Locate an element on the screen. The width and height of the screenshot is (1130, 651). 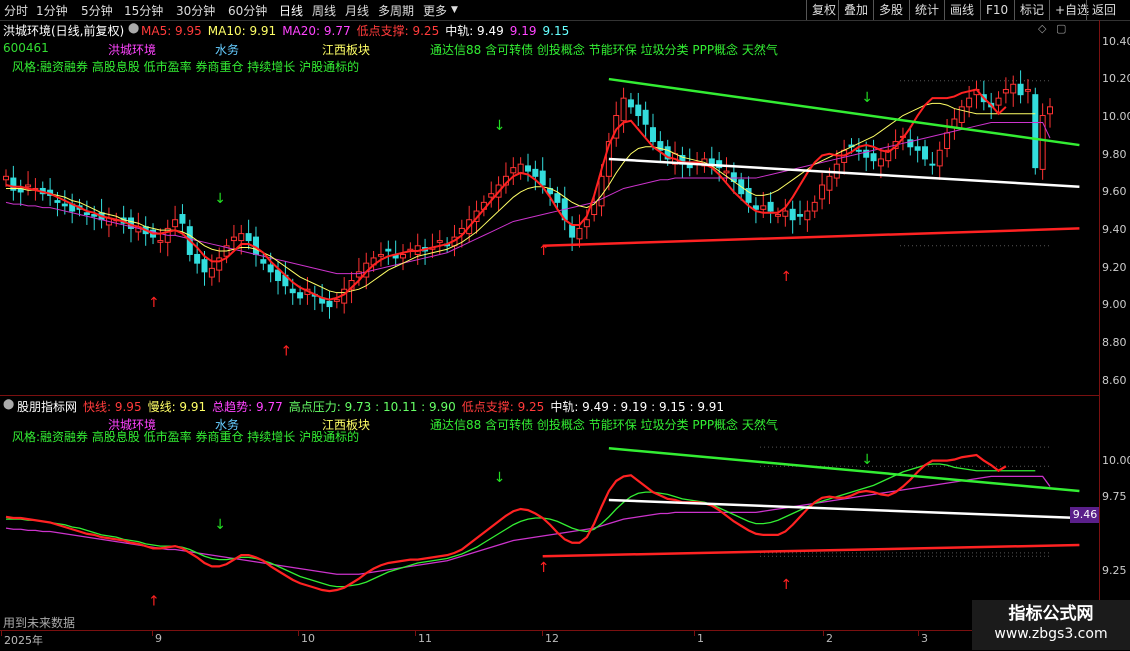
panel-menu-icon: ⬤ is located at coordinates (133, 28).